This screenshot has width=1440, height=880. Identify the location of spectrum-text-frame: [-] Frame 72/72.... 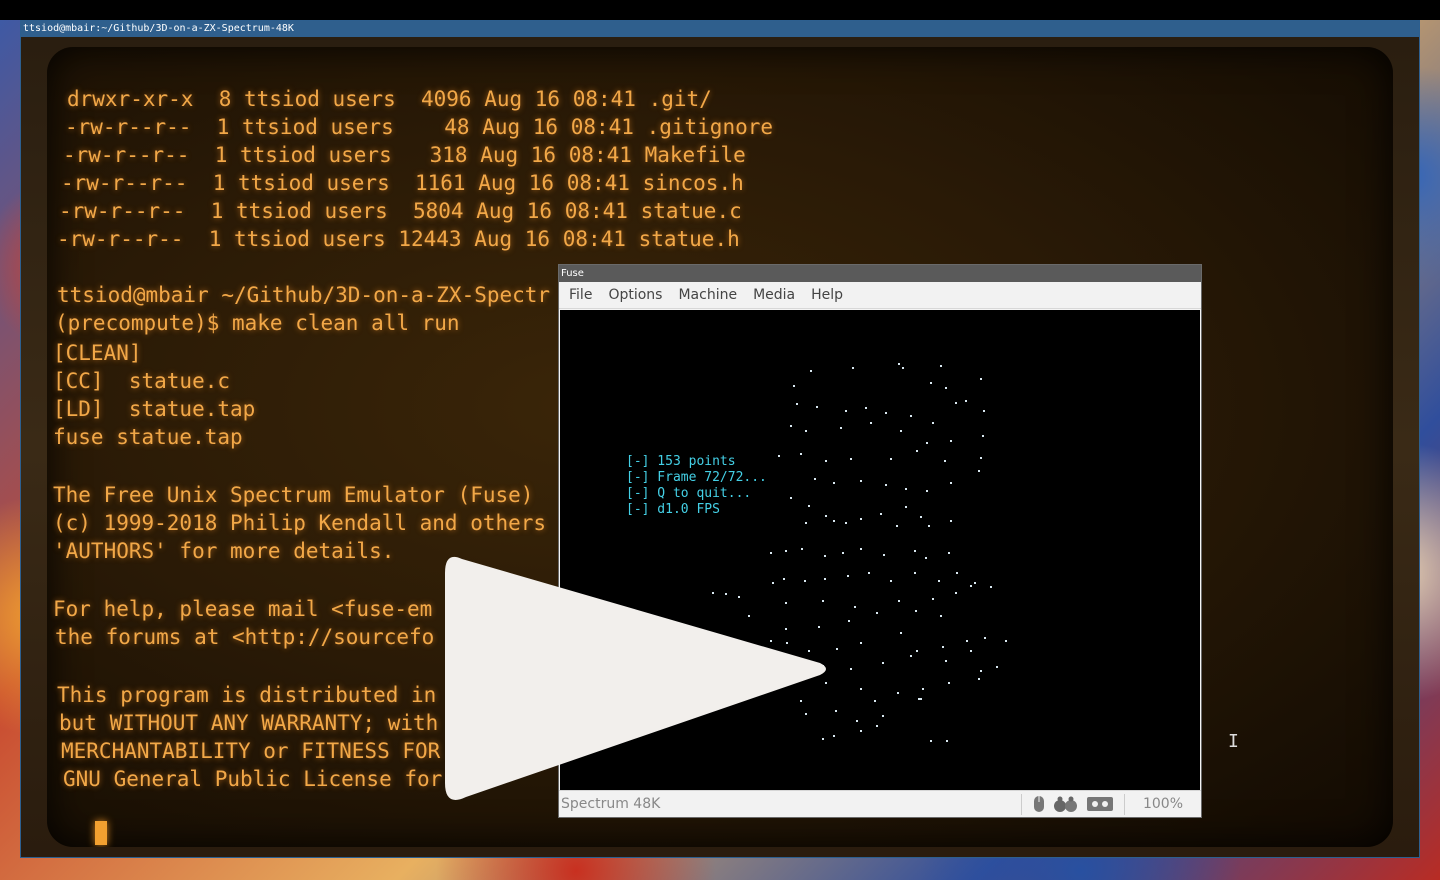
(696, 477).